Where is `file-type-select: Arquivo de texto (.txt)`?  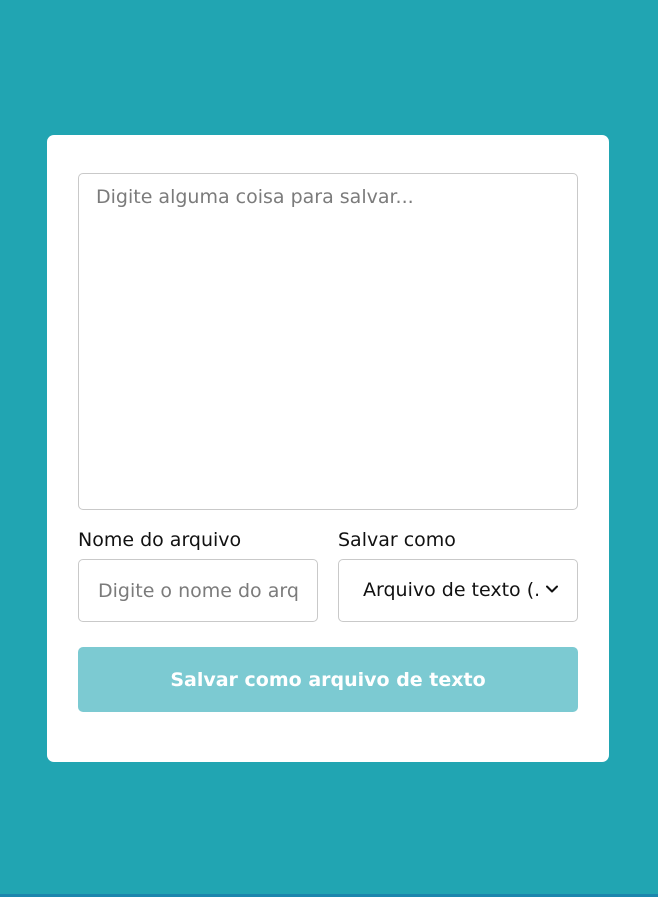
file-type-select: Arquivo de texto (.txt) is located at coordinates (458, 590).